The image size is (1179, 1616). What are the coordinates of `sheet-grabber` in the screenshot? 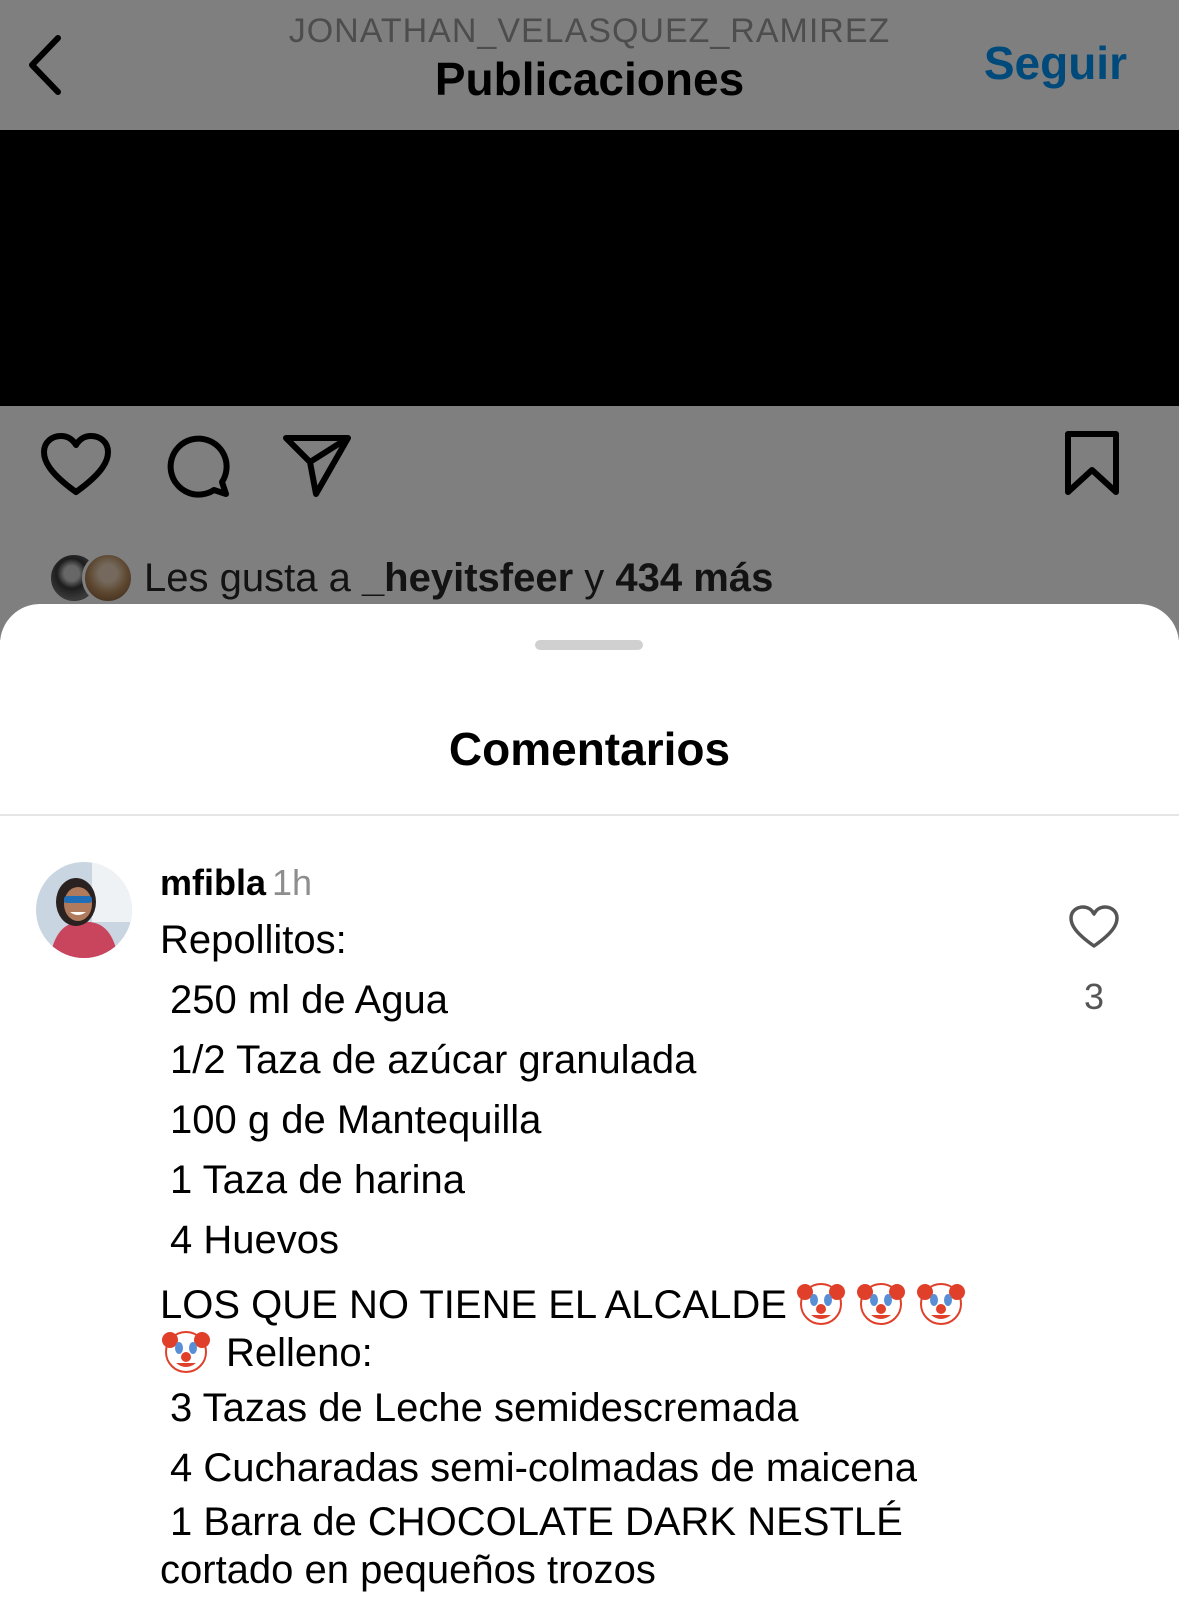 It's located at (589, 645).